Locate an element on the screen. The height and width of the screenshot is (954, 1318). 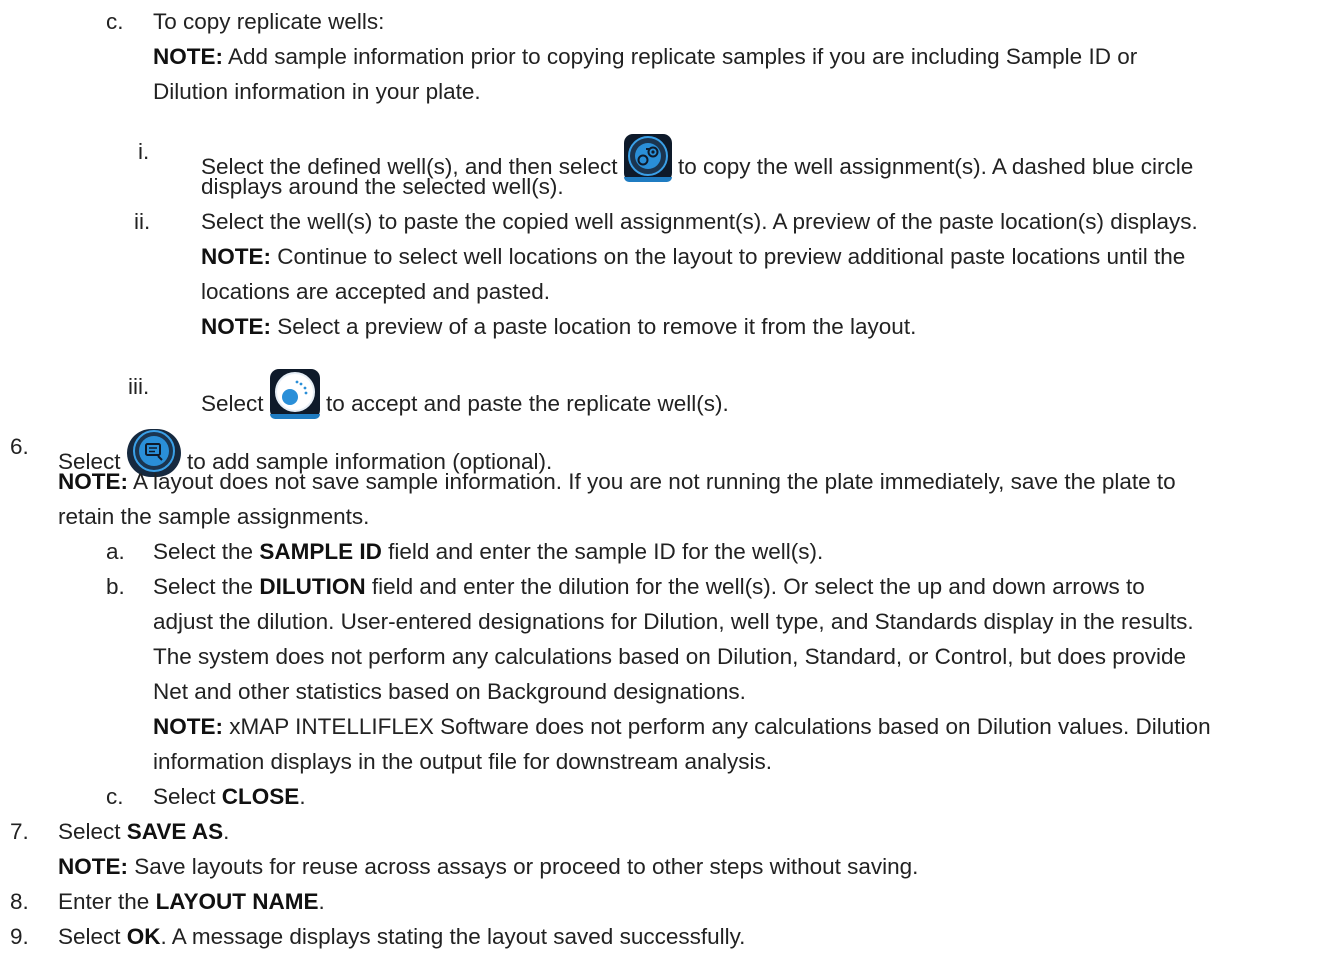
step-5c-note-cont: Dilution information in your plate. is located at coordinates (317, 91).